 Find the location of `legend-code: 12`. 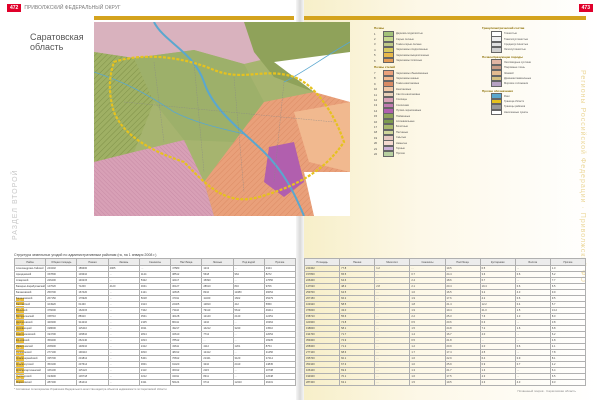

legend-code: 12 is located at coordinates (376, 99).